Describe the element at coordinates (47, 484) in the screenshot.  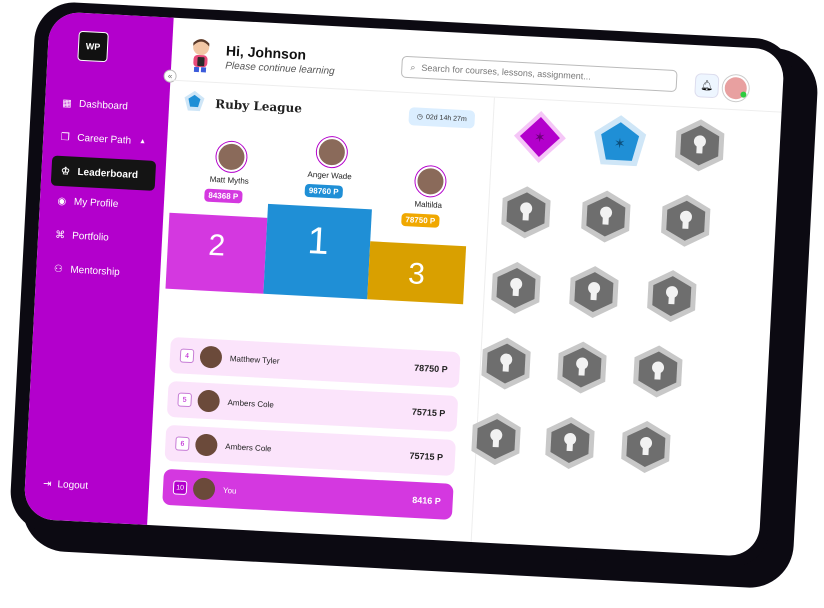
I see `logout-icon: ⇥` at that location.